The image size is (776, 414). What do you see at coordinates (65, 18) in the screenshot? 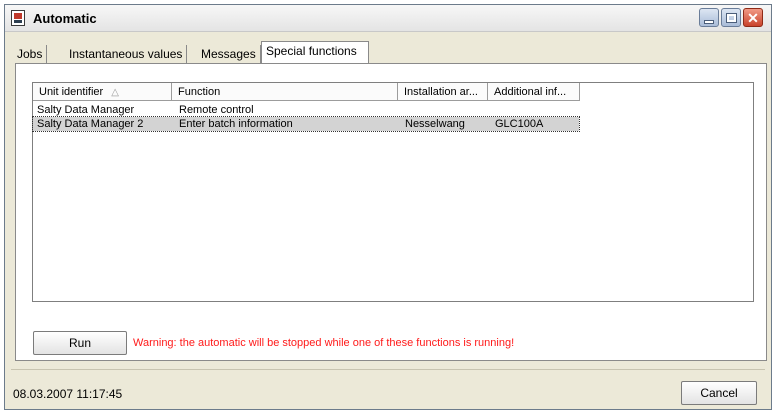
I see `window-title: Automatic` at bounding box center [65, 18].